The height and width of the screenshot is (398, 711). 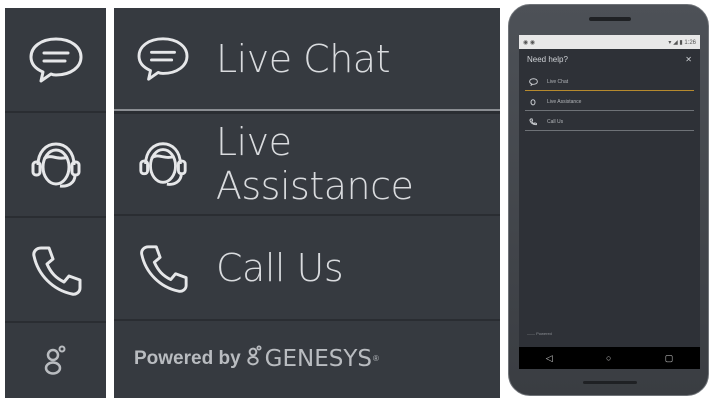 What do you see at coordinates (539, 333) in the screenshot?
I see `phone-powered-by: —— Powered` at bounding box center [539, 333].